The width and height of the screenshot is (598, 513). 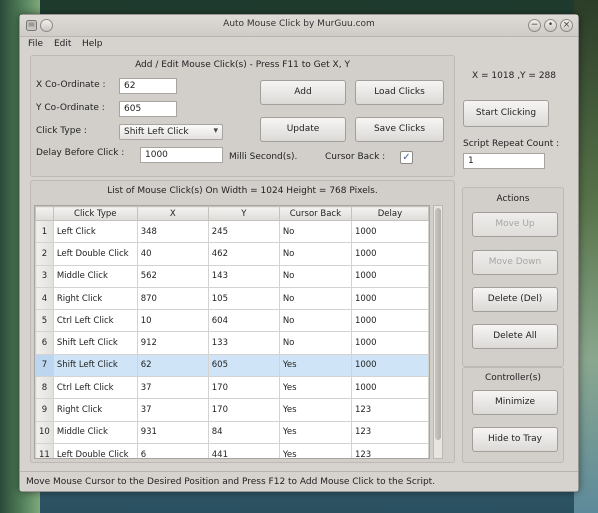 I want to click on menu-bar: File Edit Help, so click(x=299, y=45).